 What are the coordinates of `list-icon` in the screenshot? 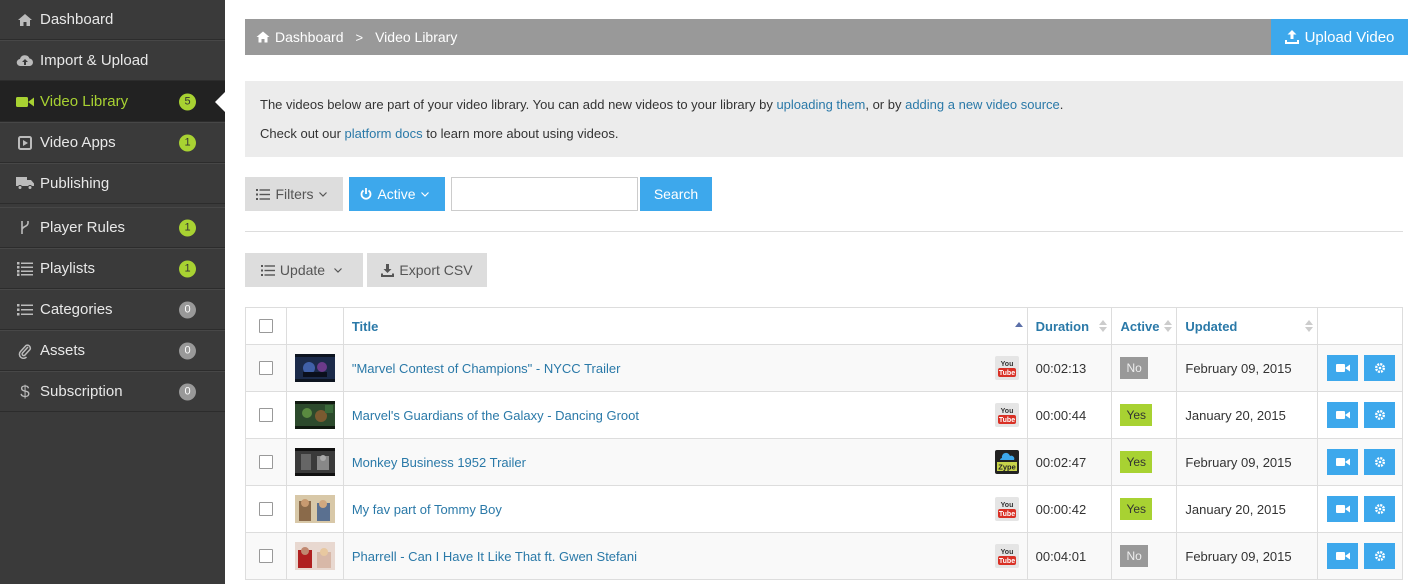 It's located at (263, 194).